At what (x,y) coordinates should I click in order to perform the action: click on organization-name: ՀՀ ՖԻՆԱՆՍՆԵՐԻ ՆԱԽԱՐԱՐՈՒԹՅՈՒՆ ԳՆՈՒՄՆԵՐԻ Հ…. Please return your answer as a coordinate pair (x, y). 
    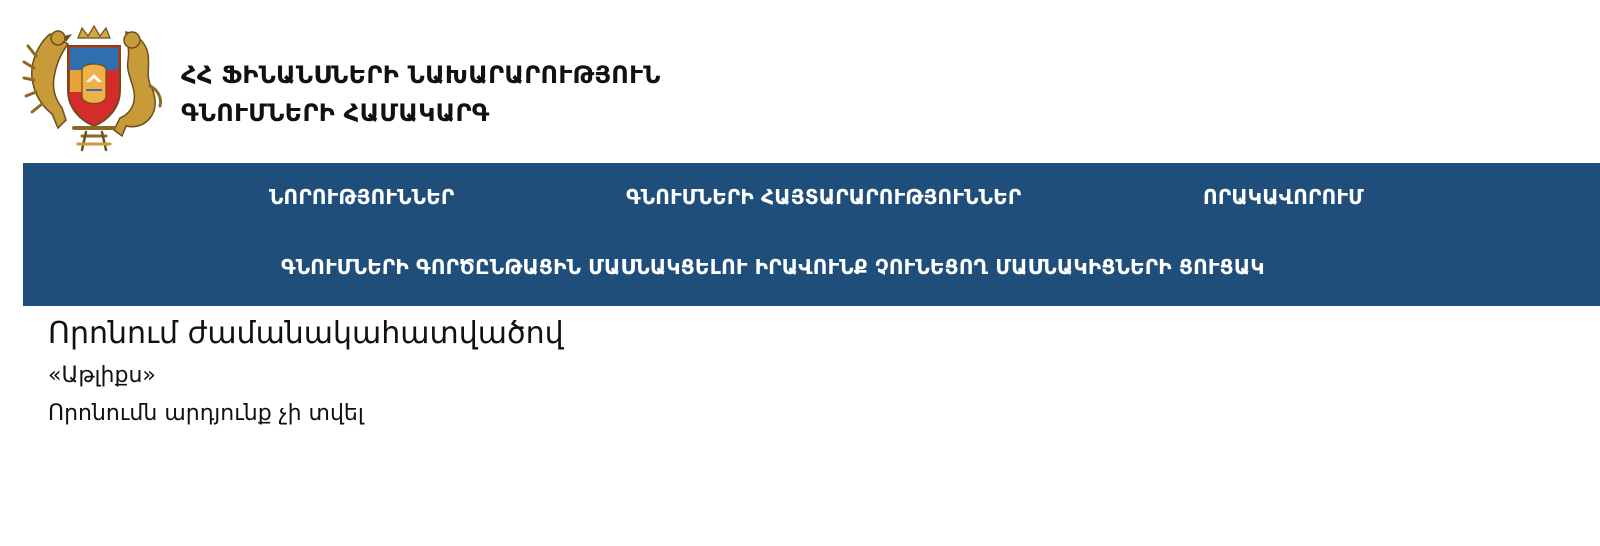
    Looking at the image, I should click on (421, 94).